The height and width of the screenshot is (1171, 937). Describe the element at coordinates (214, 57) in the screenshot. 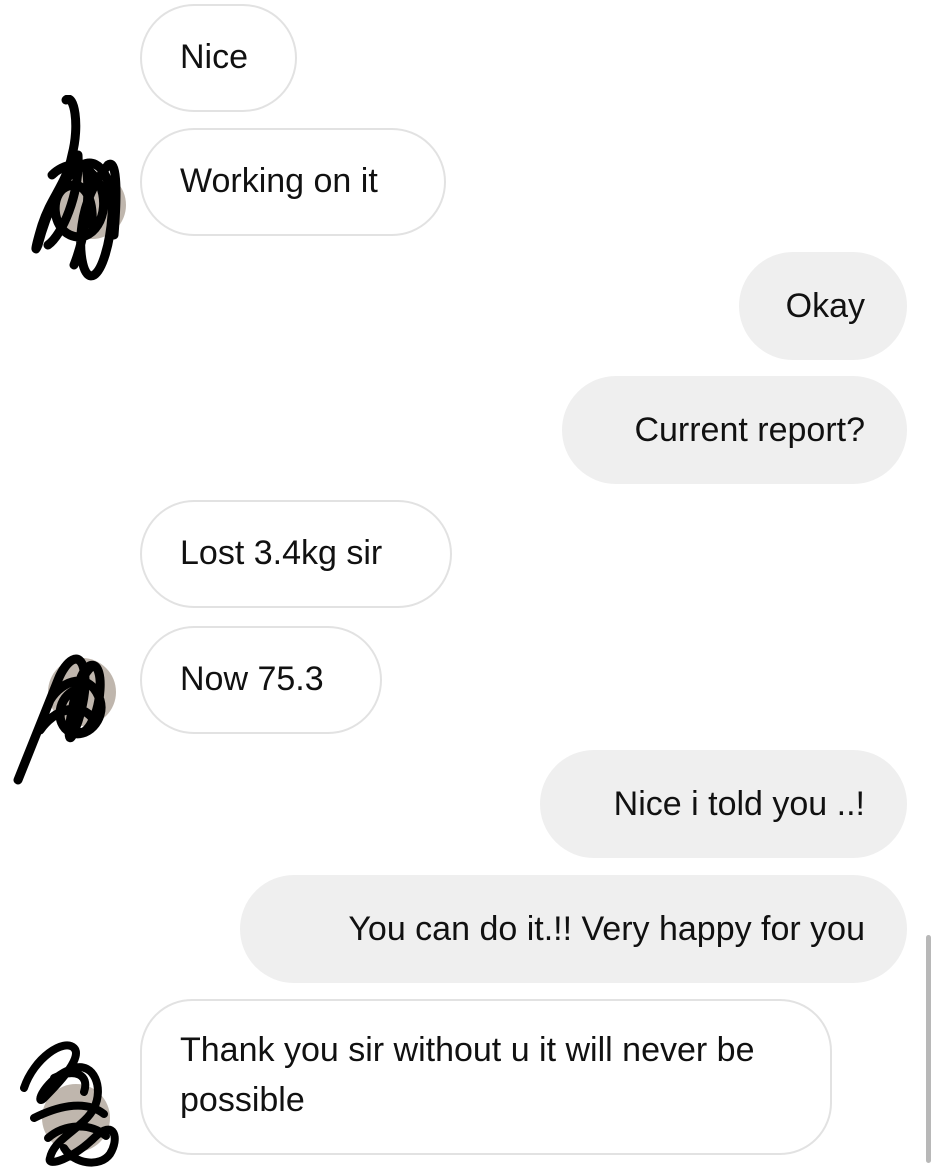

I see `message-text: Nice` at that location.